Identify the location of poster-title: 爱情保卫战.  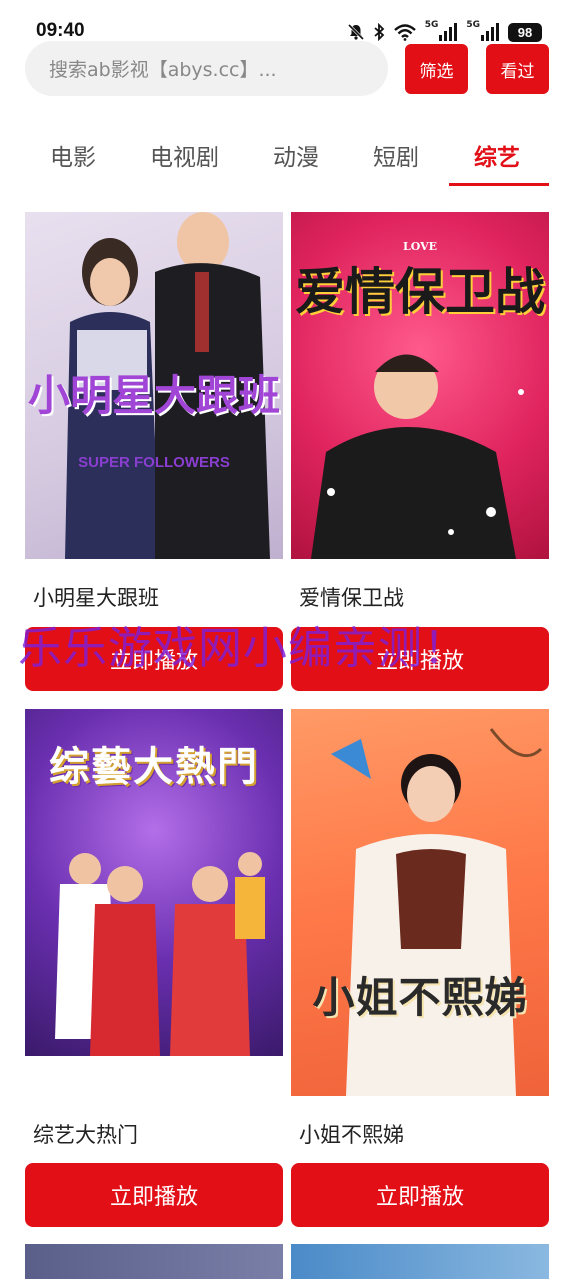
(420, 291).